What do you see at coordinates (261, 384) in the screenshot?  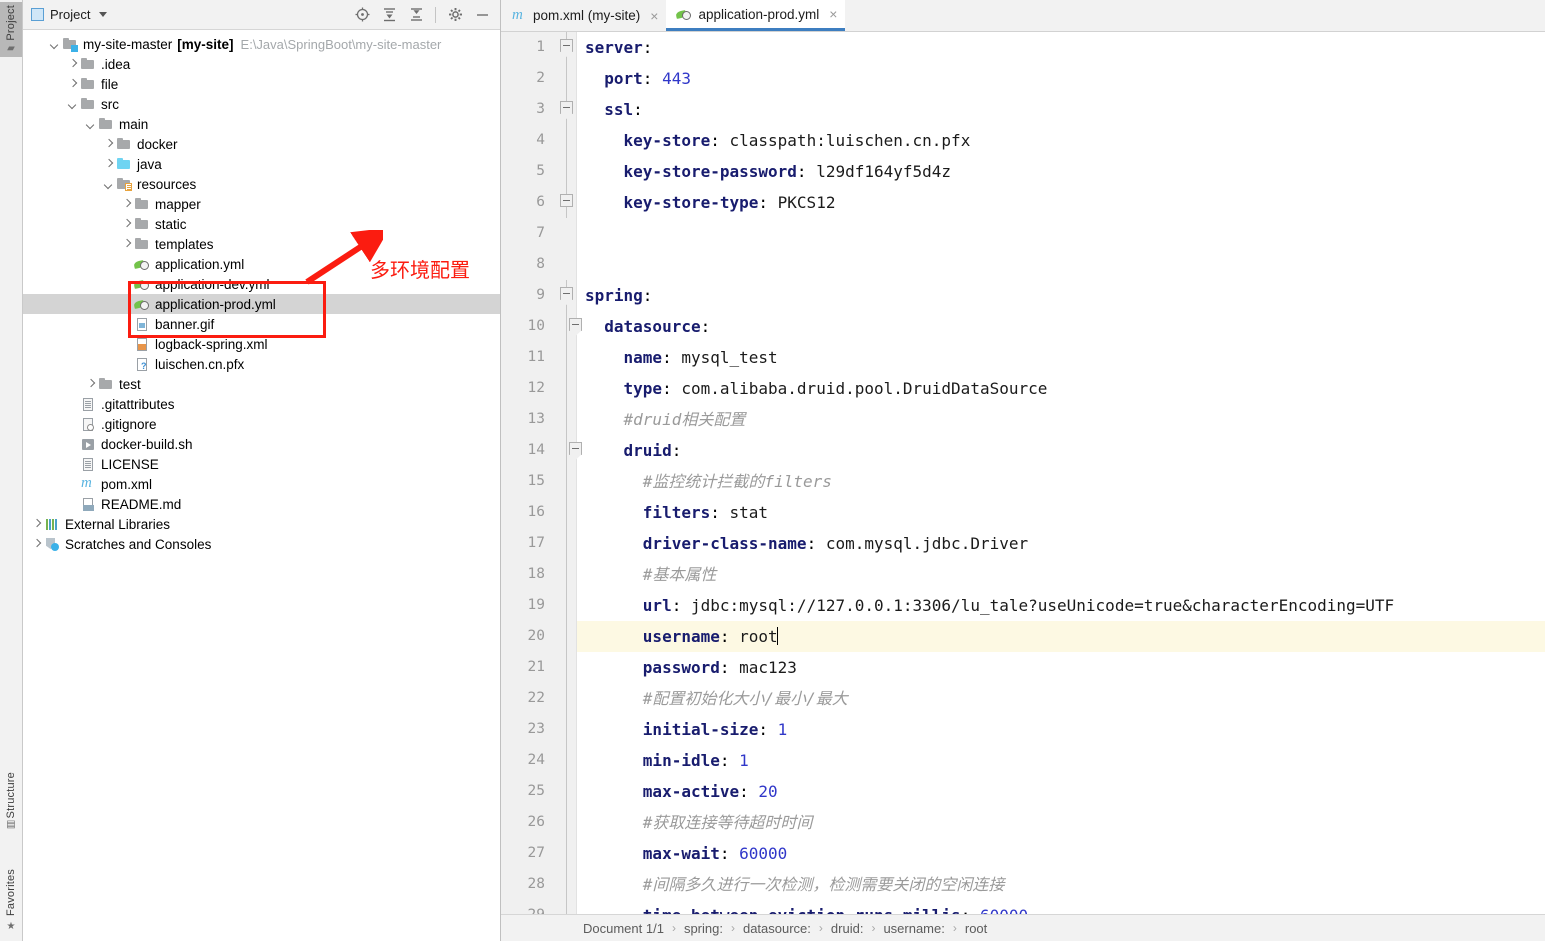 I see `tree-row-test: test` at bounding box center [261, 384].